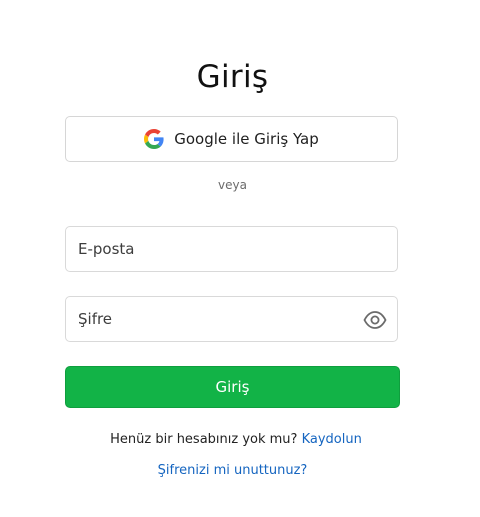 Image resolution: width=480 pixels, height=517 pixels. What do you see at coordinates (204, 439) in the screenshot?
I see `signup-prompt: Henüz bir hesabınız yok mu?` at bounding box center [204, 439].